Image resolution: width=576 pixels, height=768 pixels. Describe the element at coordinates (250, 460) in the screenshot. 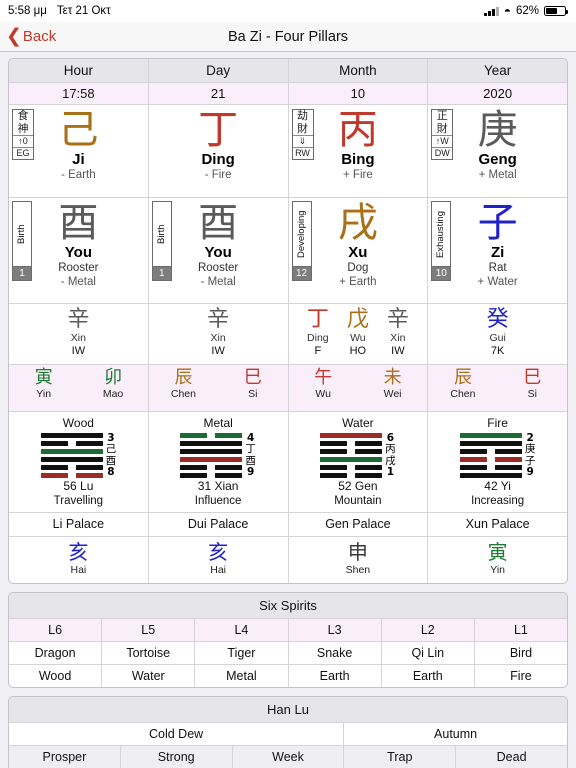

I see `hexagram-side-character-1-1: 酉` at that location.